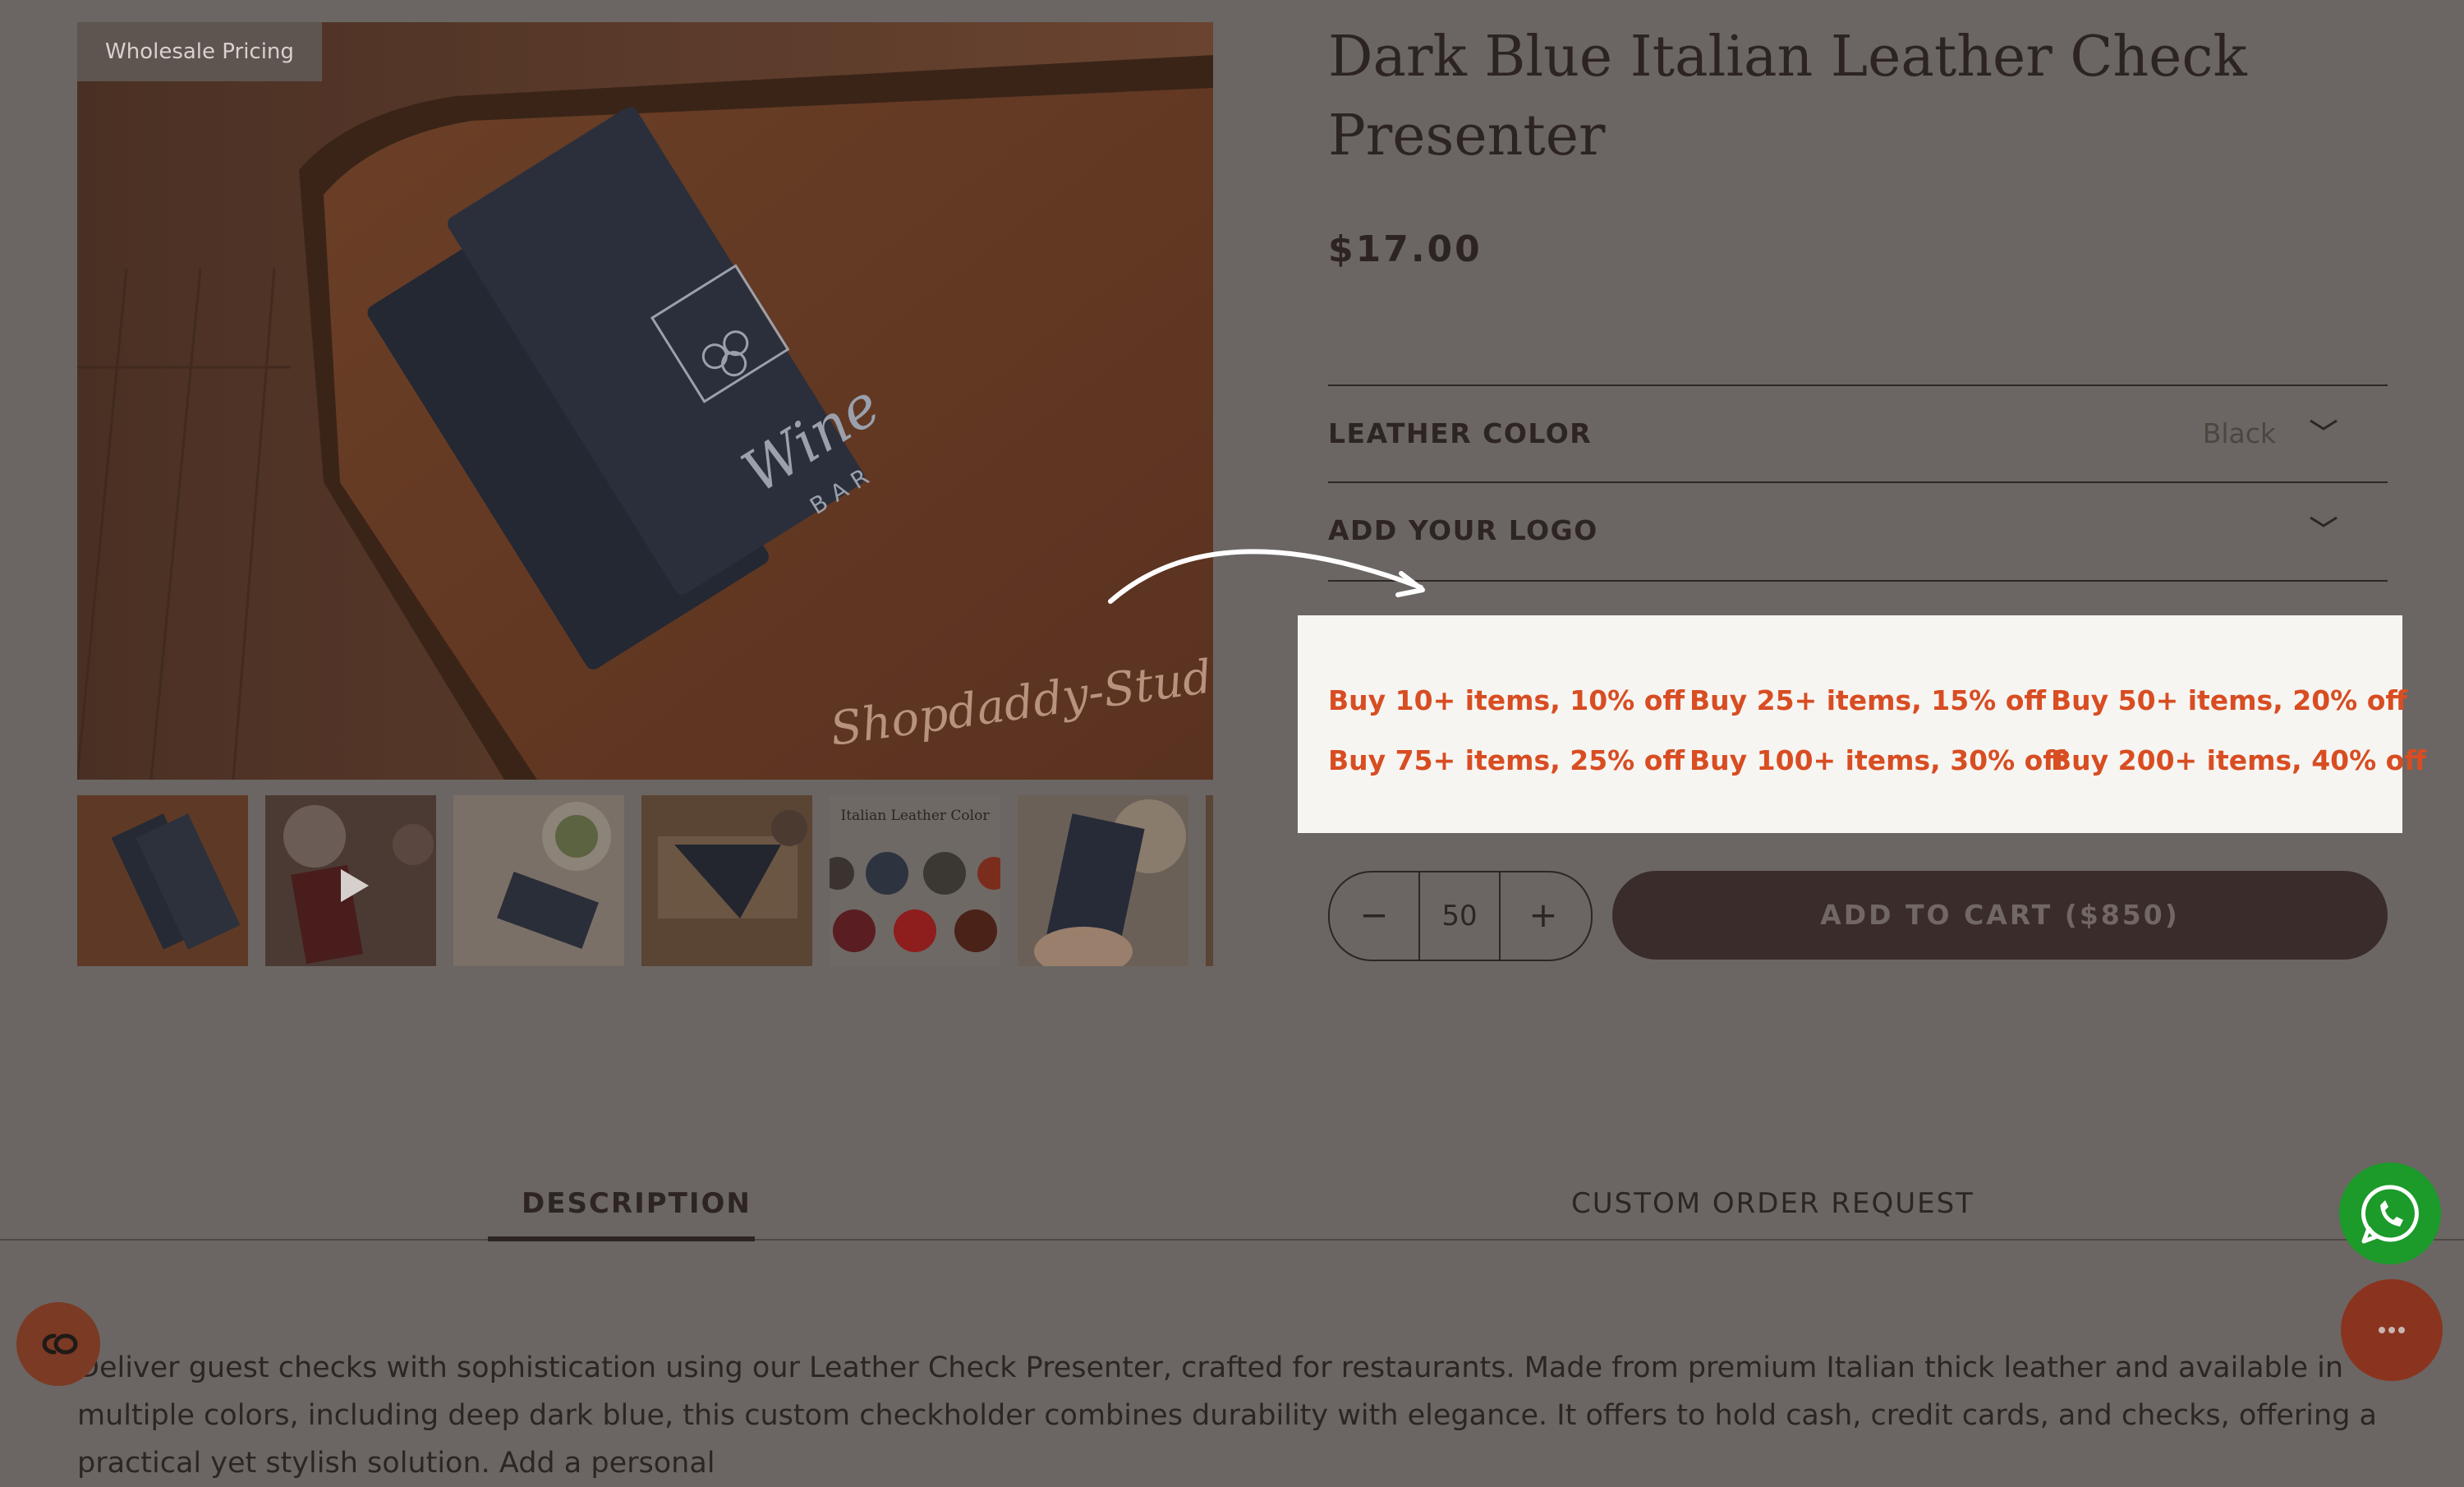 The height and width of the screenshot is (1487, 2464). I want to click on quantity-input, so click(1459, 916).